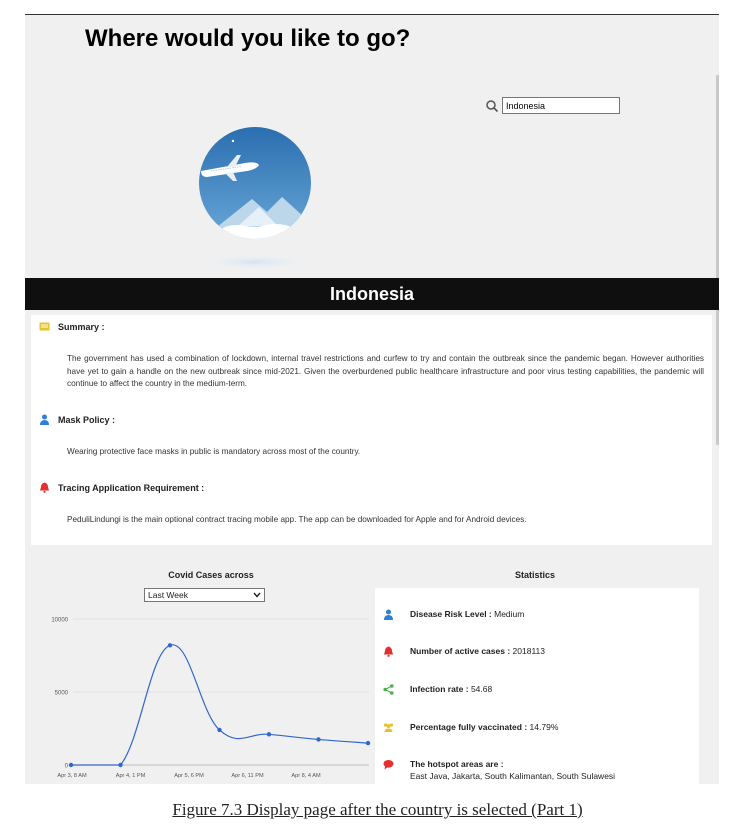  Describe the element at coordinates (62, 694) in the screenshot. I see `y-tick-label: 5000` at that location.